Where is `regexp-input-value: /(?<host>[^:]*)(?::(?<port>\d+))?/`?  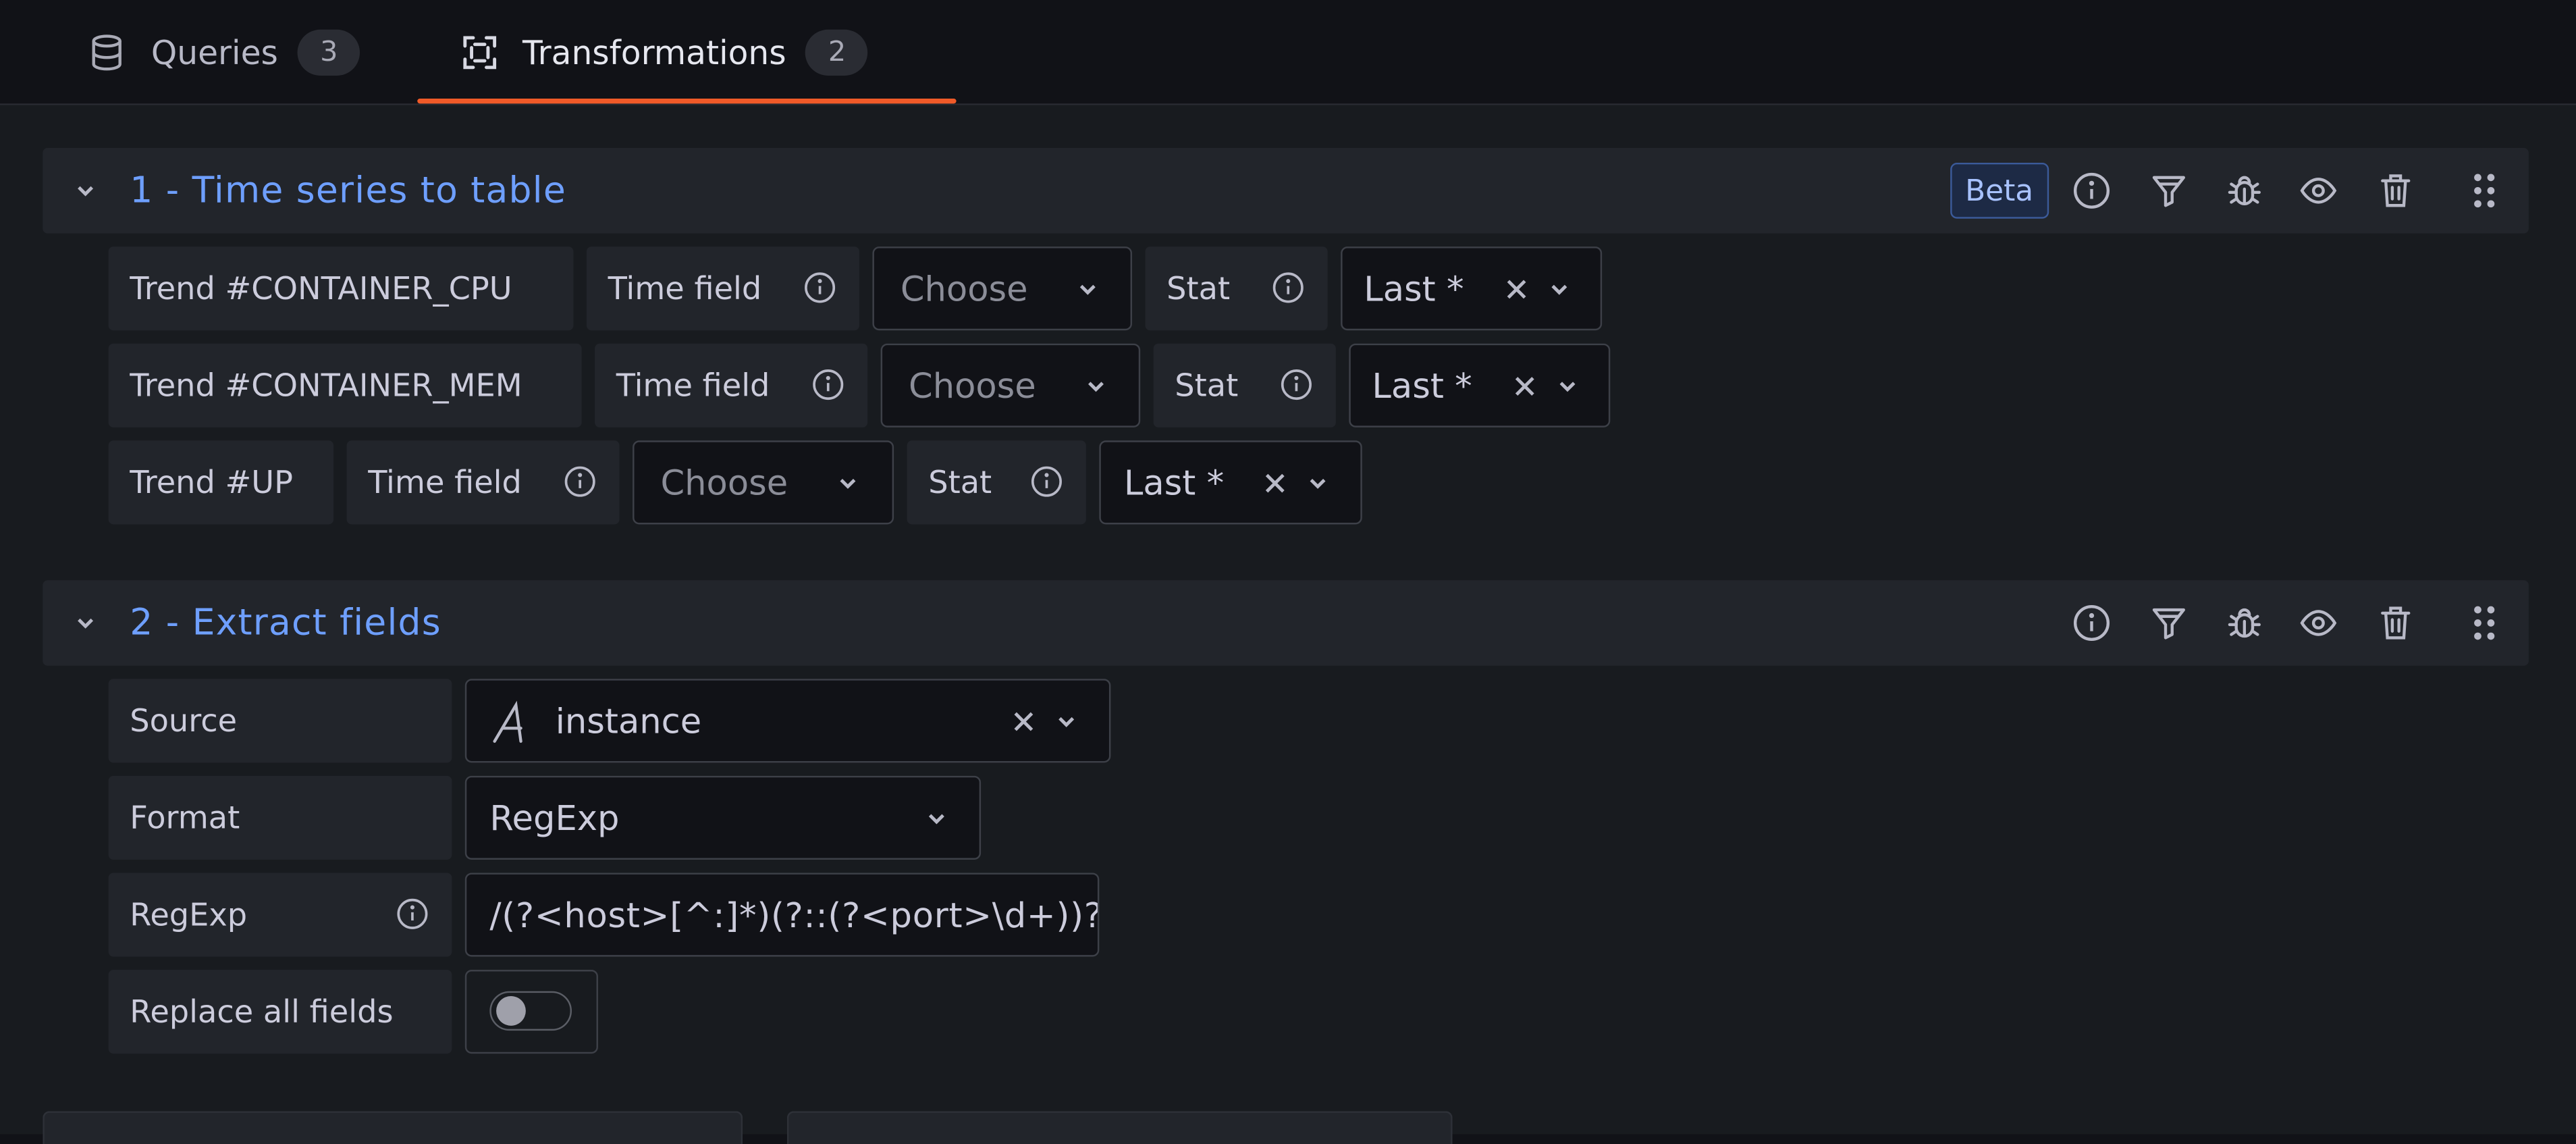 regexp-input-value: /(?<host>[^:]*)(?::(?<port>\d+))?/ is located at coordinates (794, 915).